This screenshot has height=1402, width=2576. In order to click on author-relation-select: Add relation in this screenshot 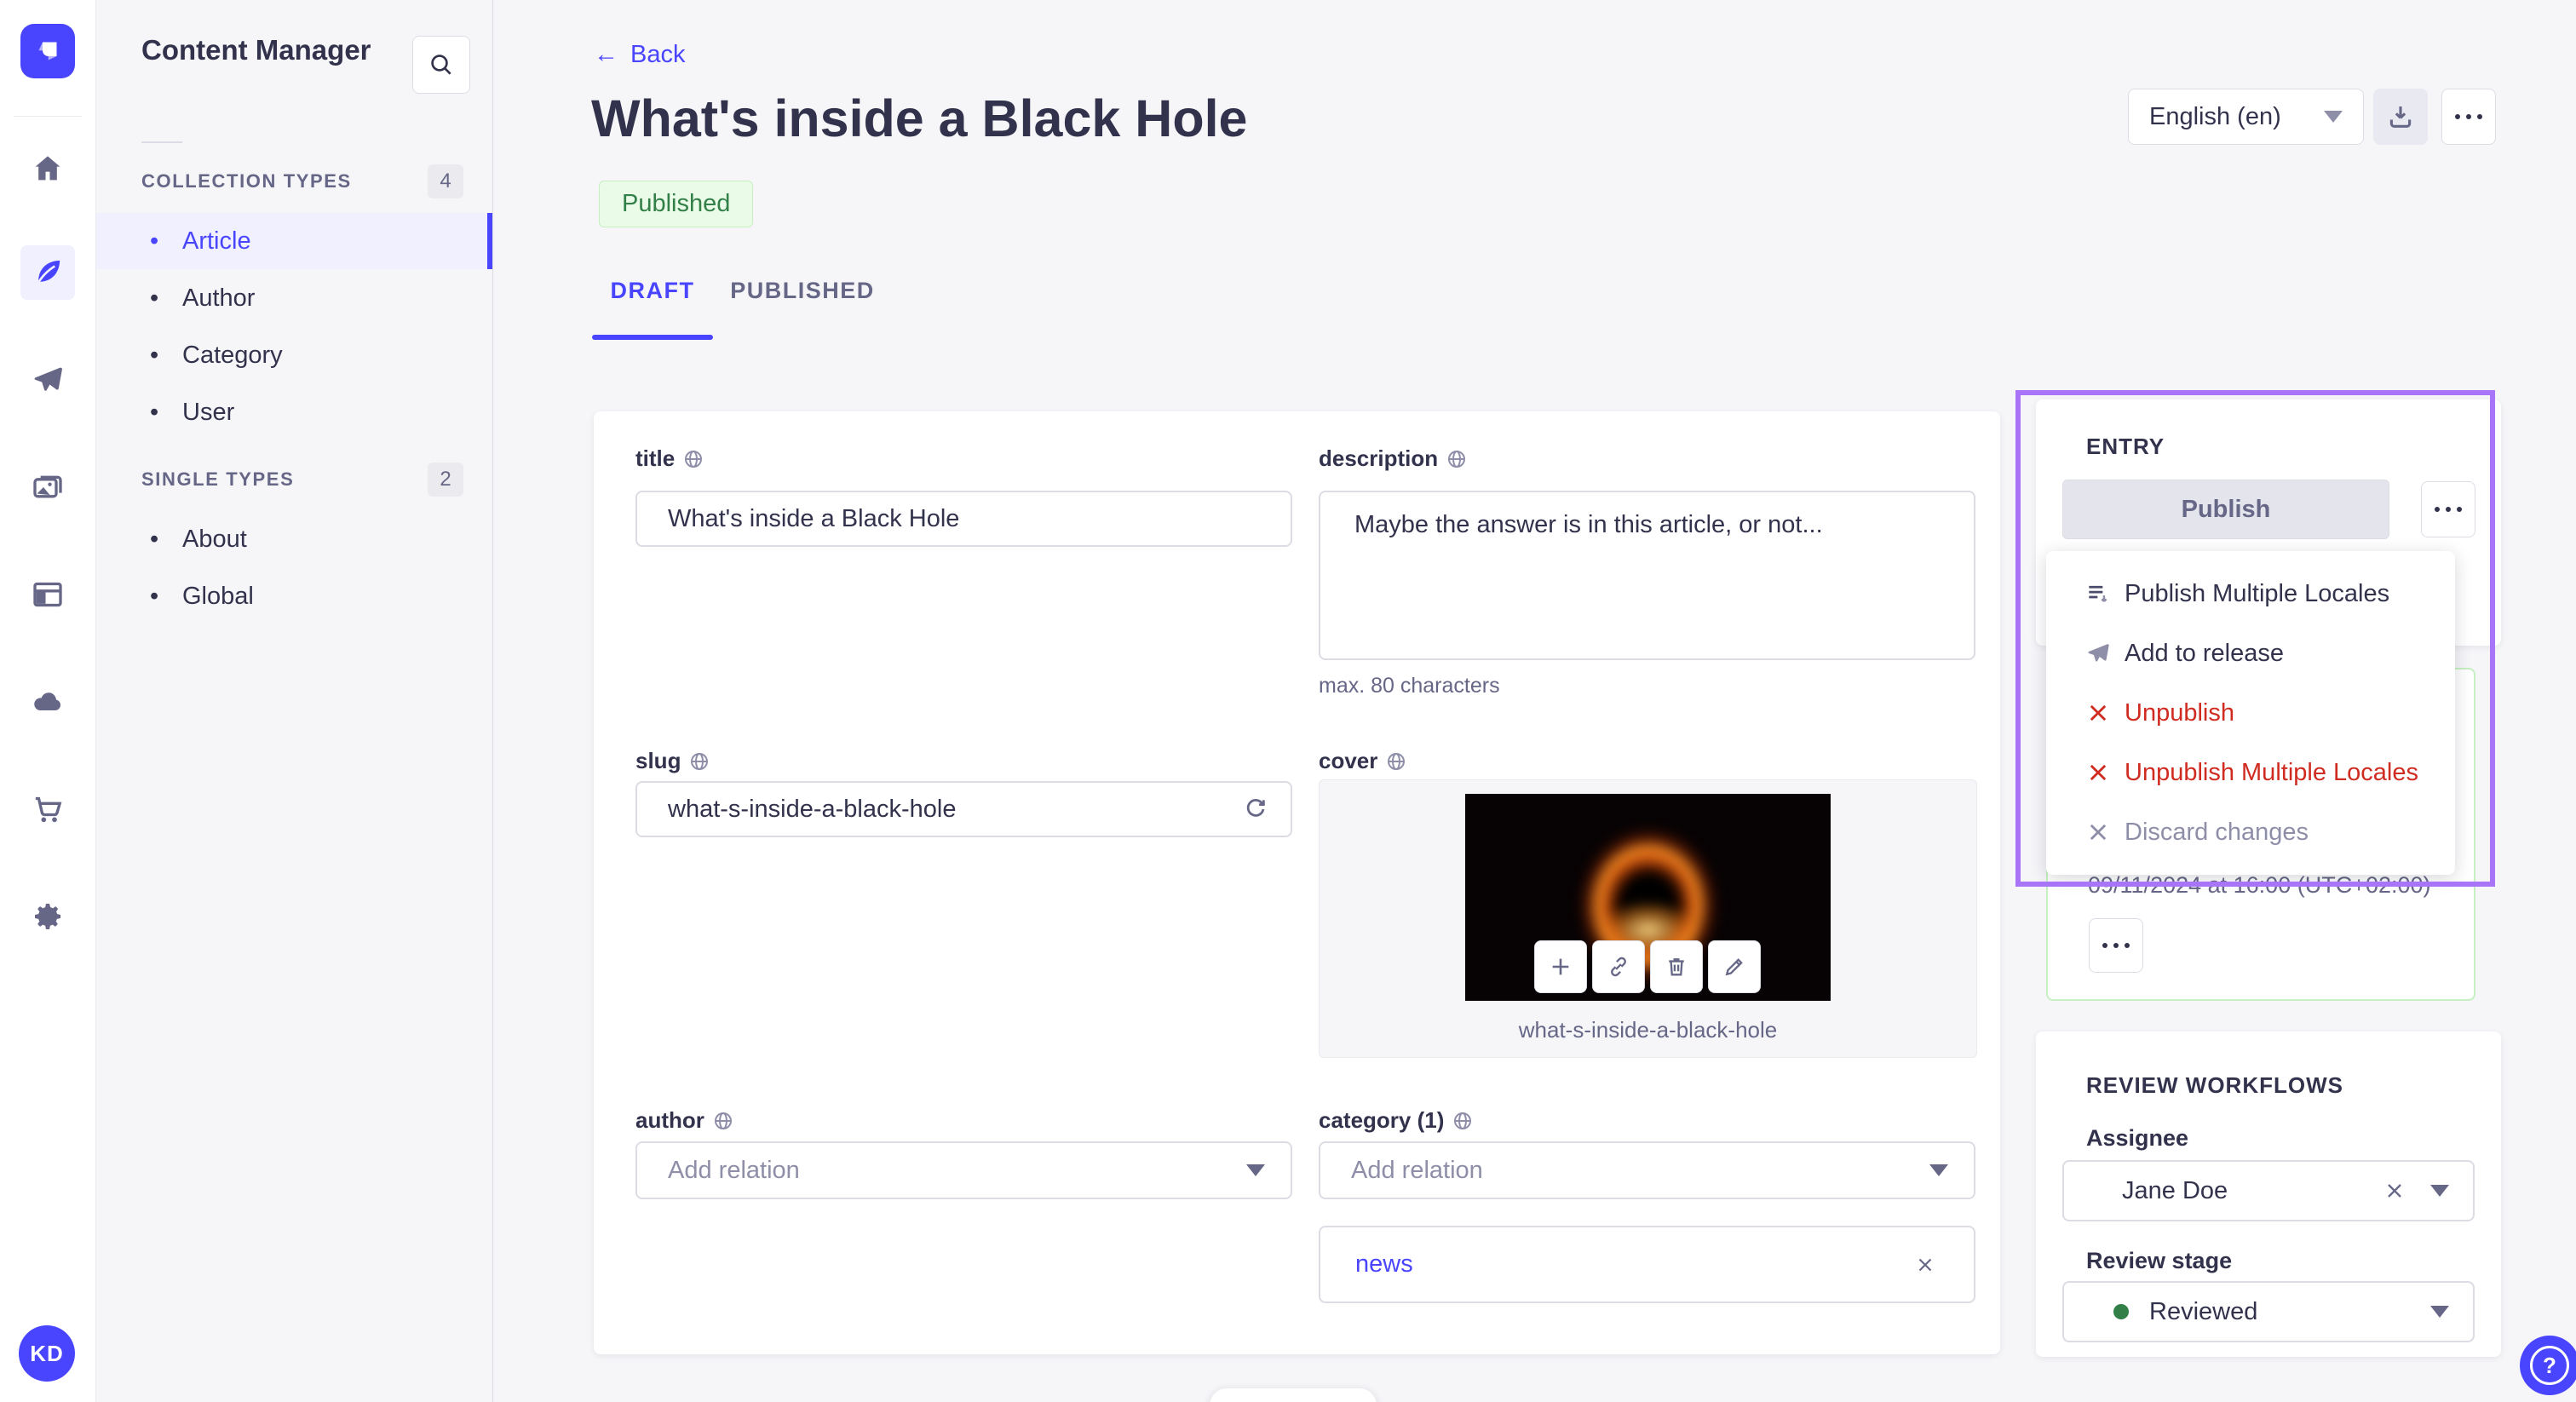, I will do `click(964, 1170)`.